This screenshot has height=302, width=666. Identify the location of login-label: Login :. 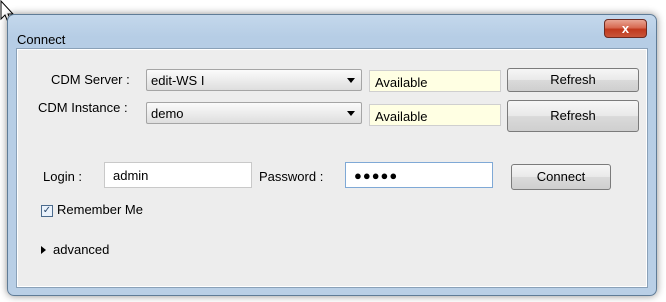
(63, 176).